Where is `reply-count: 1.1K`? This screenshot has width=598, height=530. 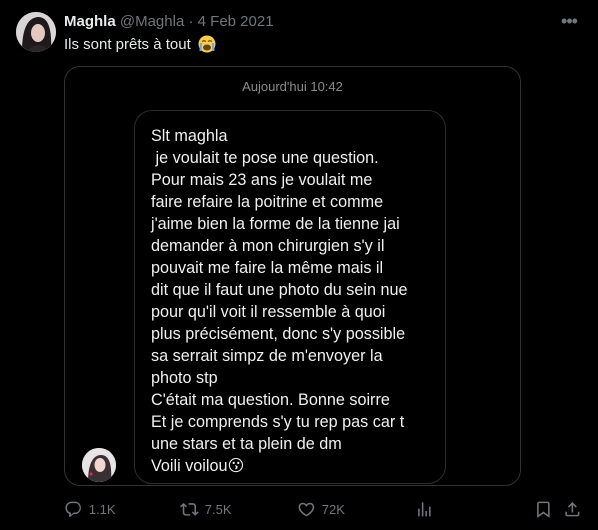 reply-count: 1.1K is located at coordinates (102, 509).